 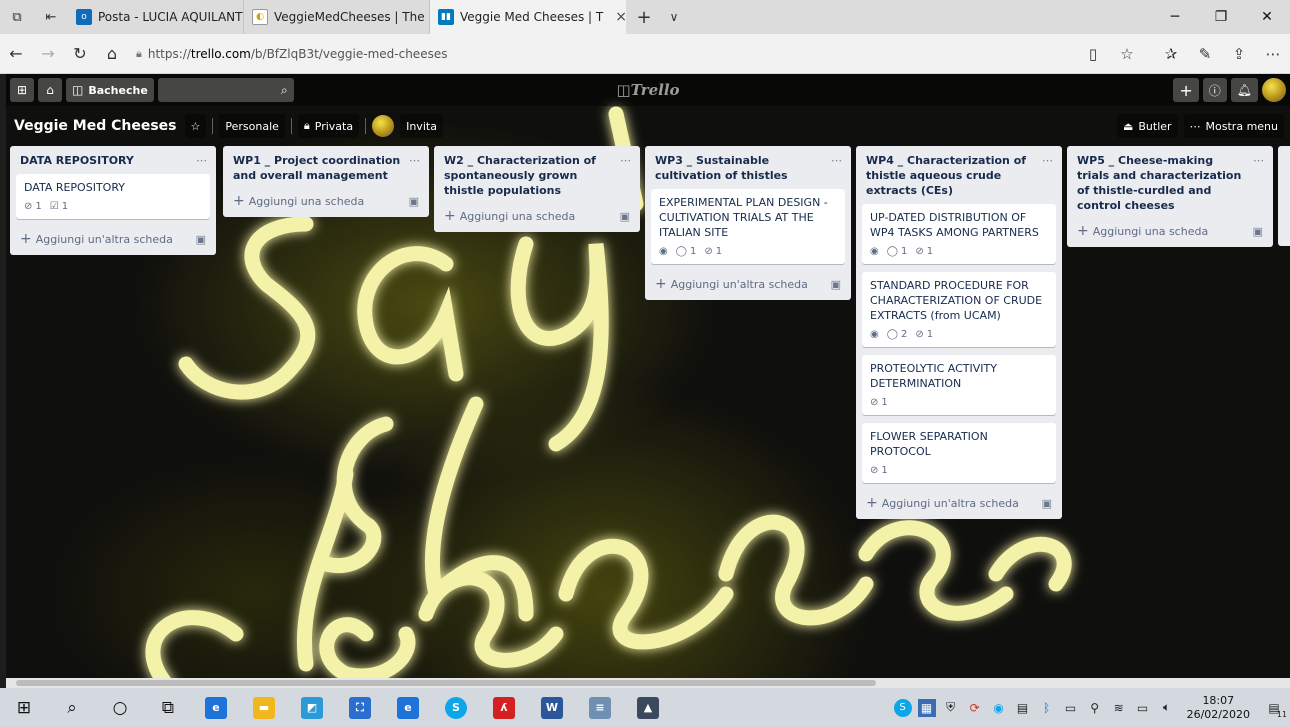 What do you see at coordinates (72, 707) in the screenshot?
I see `search-icon: ⌕` at bounding box center [72, 707].